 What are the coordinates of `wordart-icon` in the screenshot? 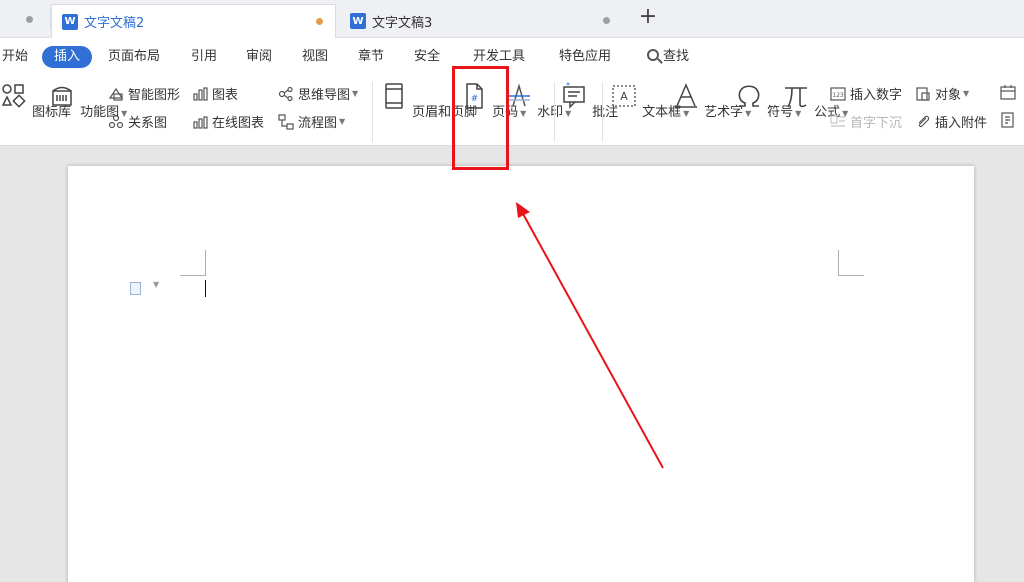 It's located at (686, 95).